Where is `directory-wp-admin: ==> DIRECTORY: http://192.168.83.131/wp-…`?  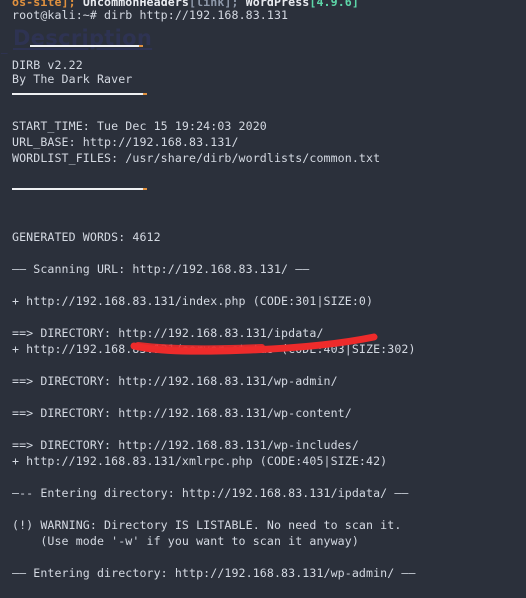
directory-wp-admin: ==> DIRECTORY: http://192.168.83.131/wp-… is located at coordinates (175, 381).